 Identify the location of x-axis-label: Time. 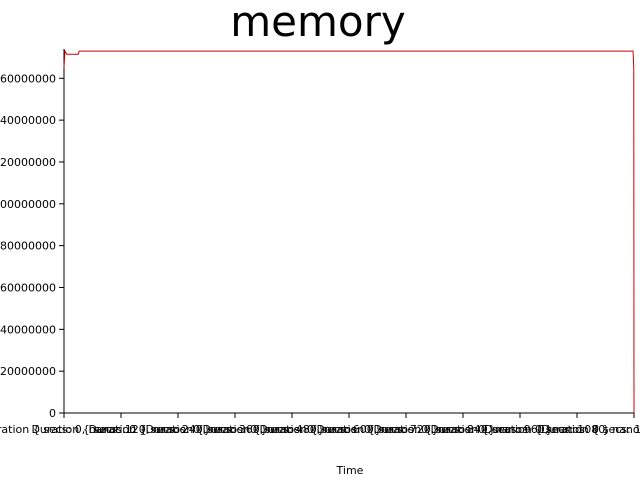
(350, 470).